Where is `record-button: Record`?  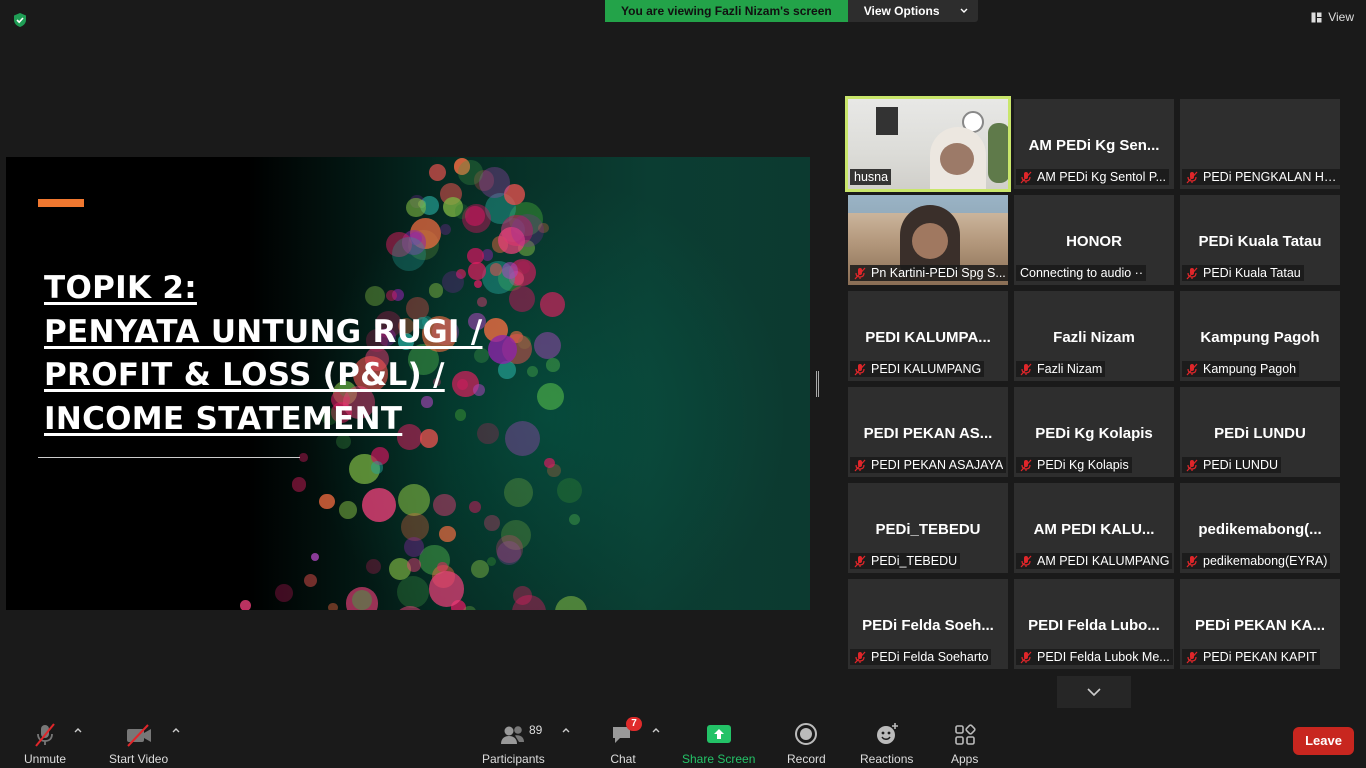 record-button: Record is located at coordinates (806, 744).